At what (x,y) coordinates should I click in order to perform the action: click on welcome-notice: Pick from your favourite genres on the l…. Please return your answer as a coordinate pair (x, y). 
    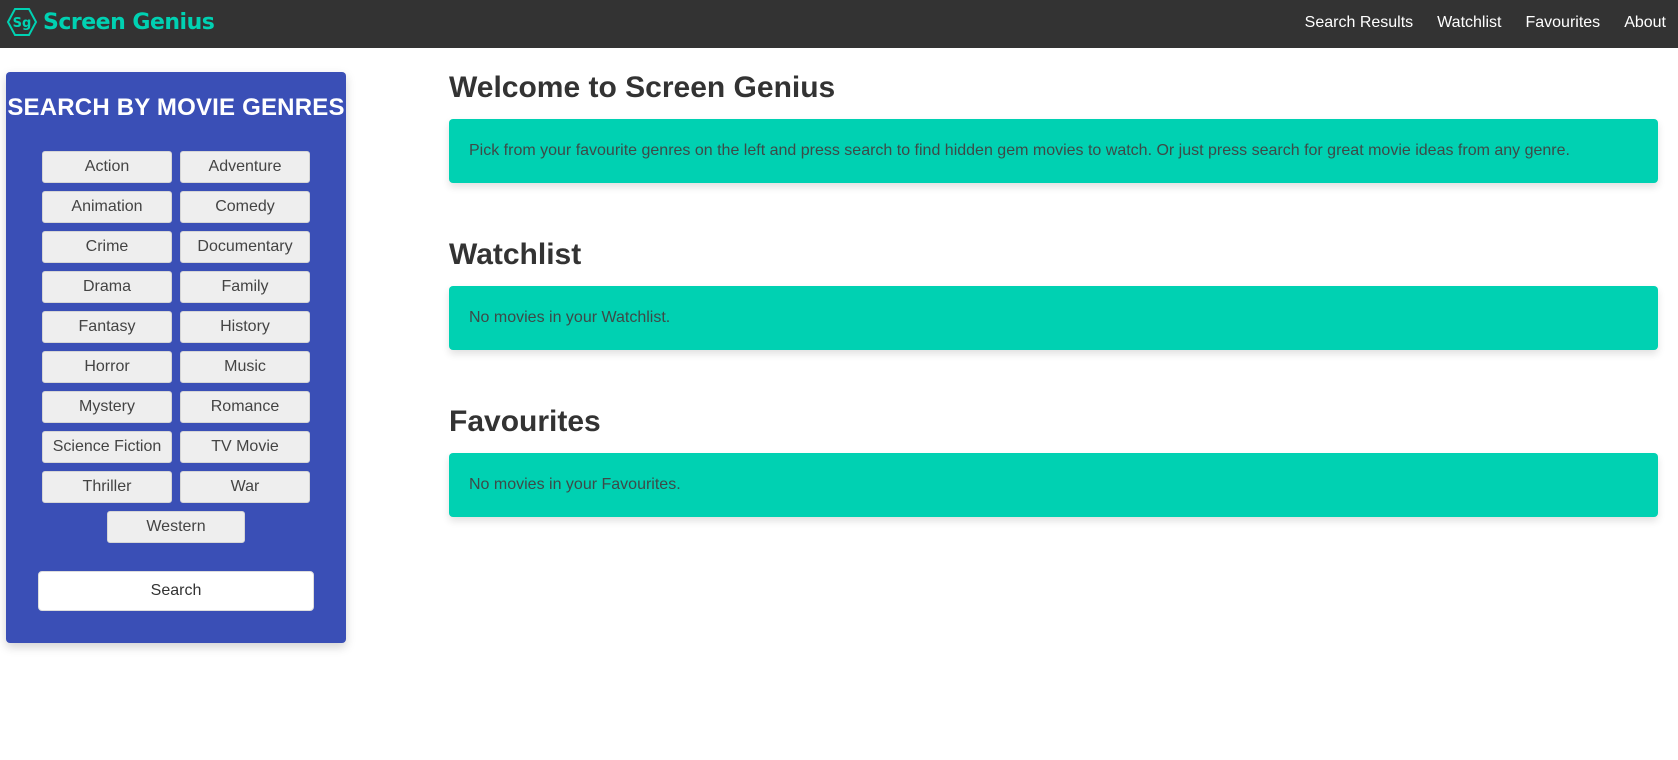
    Looking at the image, I should click on (1053, 151).